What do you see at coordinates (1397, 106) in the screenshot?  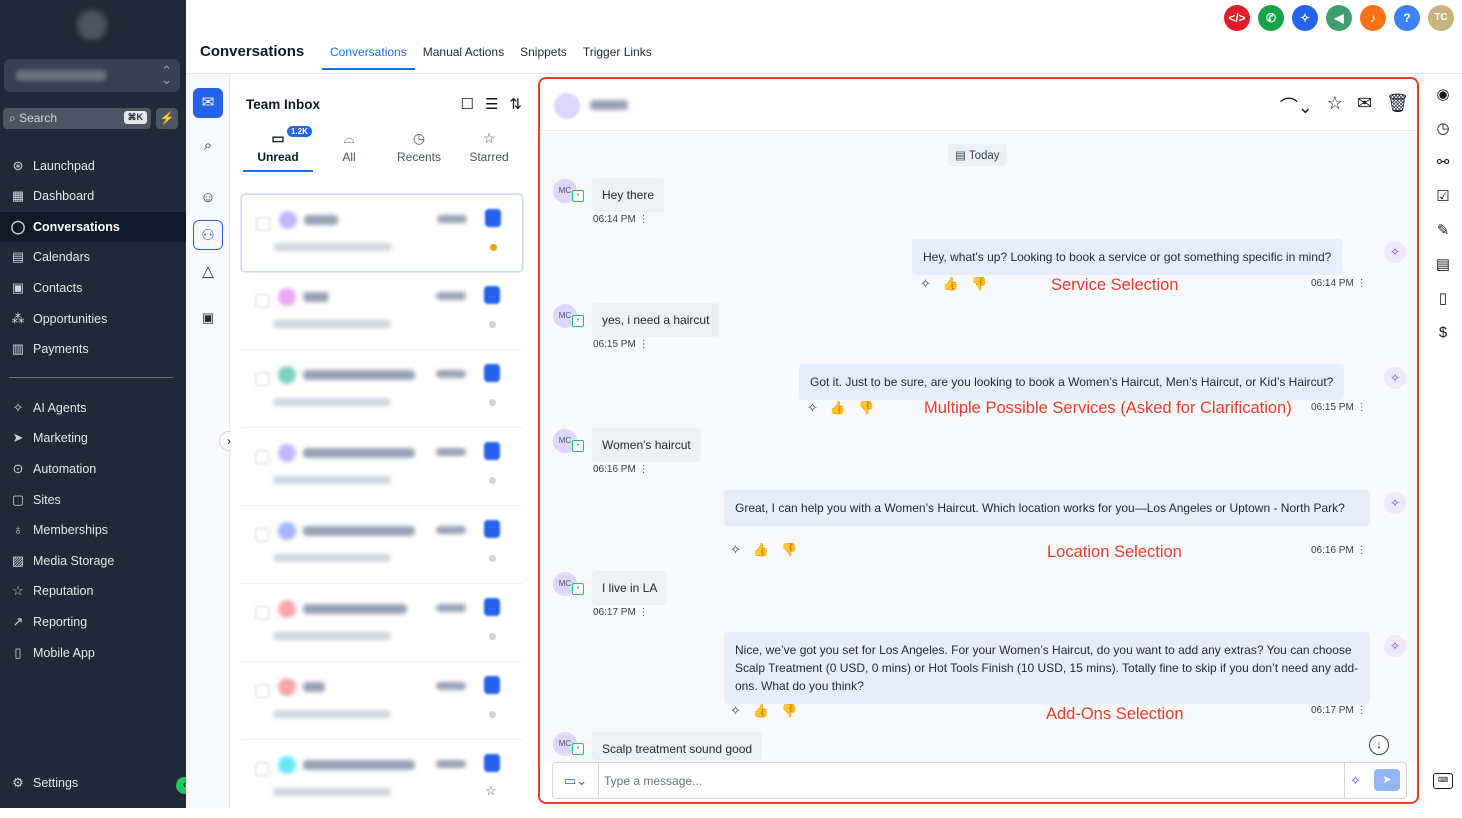 I see `trash-icon: 🗑` at bounding box center [1397, 106].